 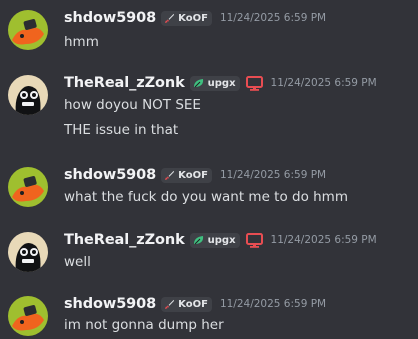 What do you see at coordinates (206, 197) in the screenshot?
I see `message-text: what the fuck do you want me to do hmm` at bounding box center [206, 197].